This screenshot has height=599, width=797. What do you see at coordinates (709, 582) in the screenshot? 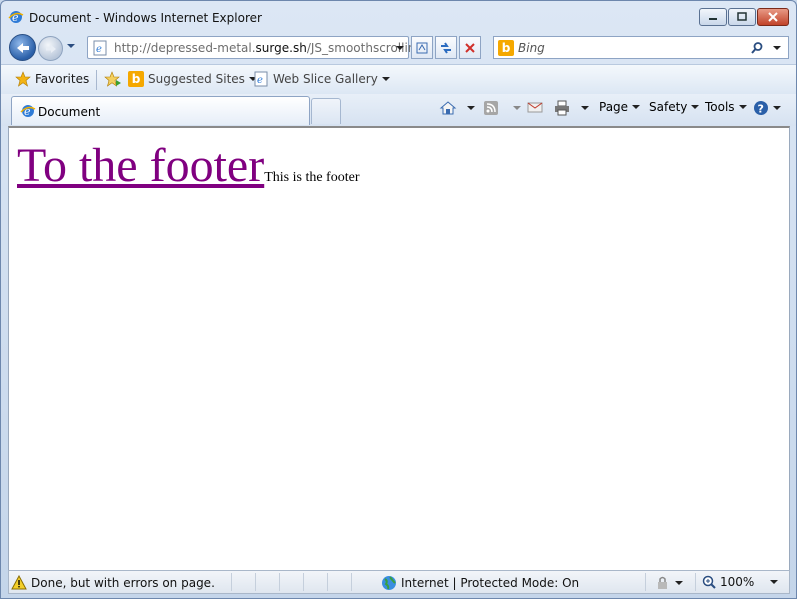
I see `zoom-icon` at bounding box center [709, 582].